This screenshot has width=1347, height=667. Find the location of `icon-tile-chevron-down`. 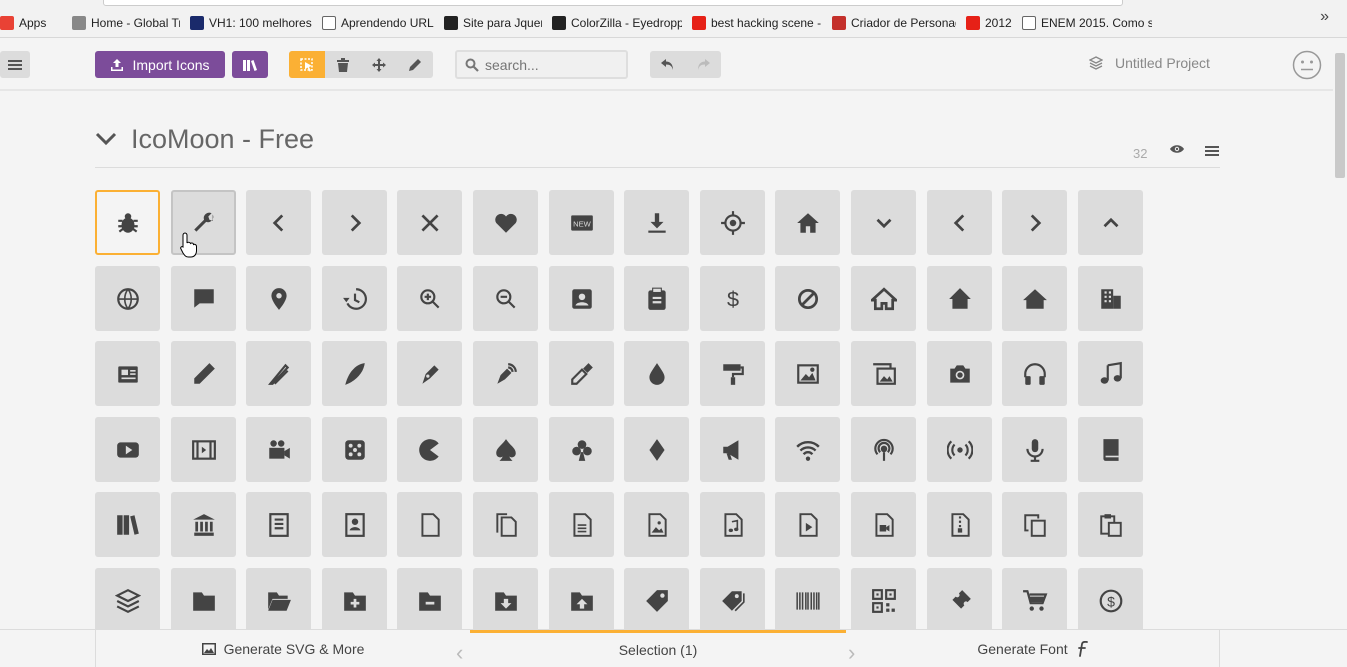

icon-tile-chevron-down is located at coordinates (883, 222).